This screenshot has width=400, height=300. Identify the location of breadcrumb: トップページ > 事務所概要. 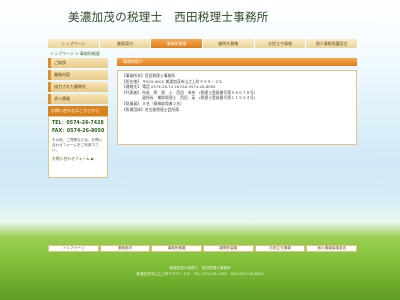
(75, 54).